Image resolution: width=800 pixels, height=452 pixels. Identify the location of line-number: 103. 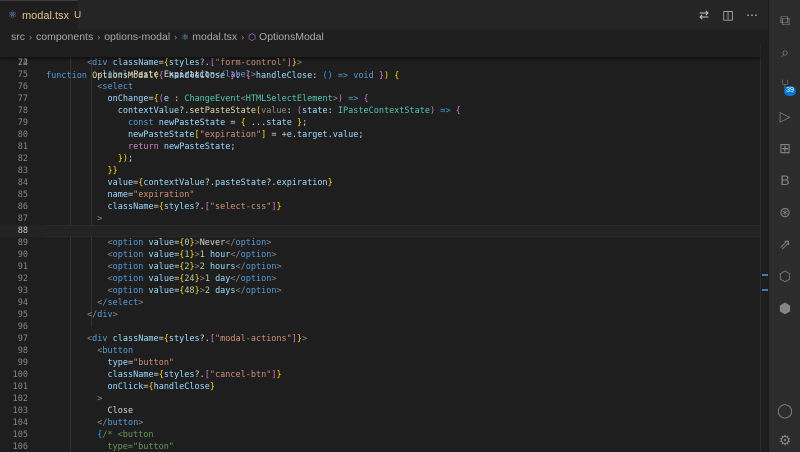
(20, 411).